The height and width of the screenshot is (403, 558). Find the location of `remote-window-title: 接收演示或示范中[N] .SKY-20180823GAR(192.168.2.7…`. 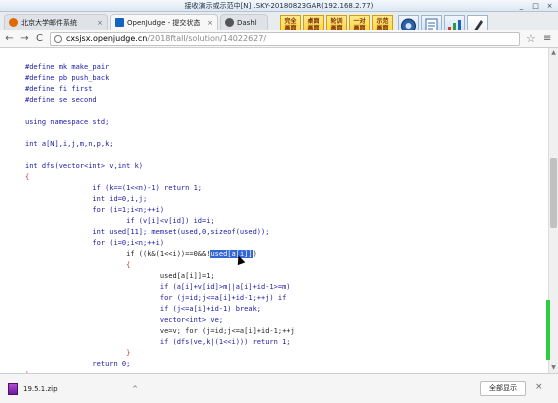

remote-window-title: 接收演示或示范中[N] .SKY-20180823GAR(192.168.2.7… is located at coordinates (279, 6).